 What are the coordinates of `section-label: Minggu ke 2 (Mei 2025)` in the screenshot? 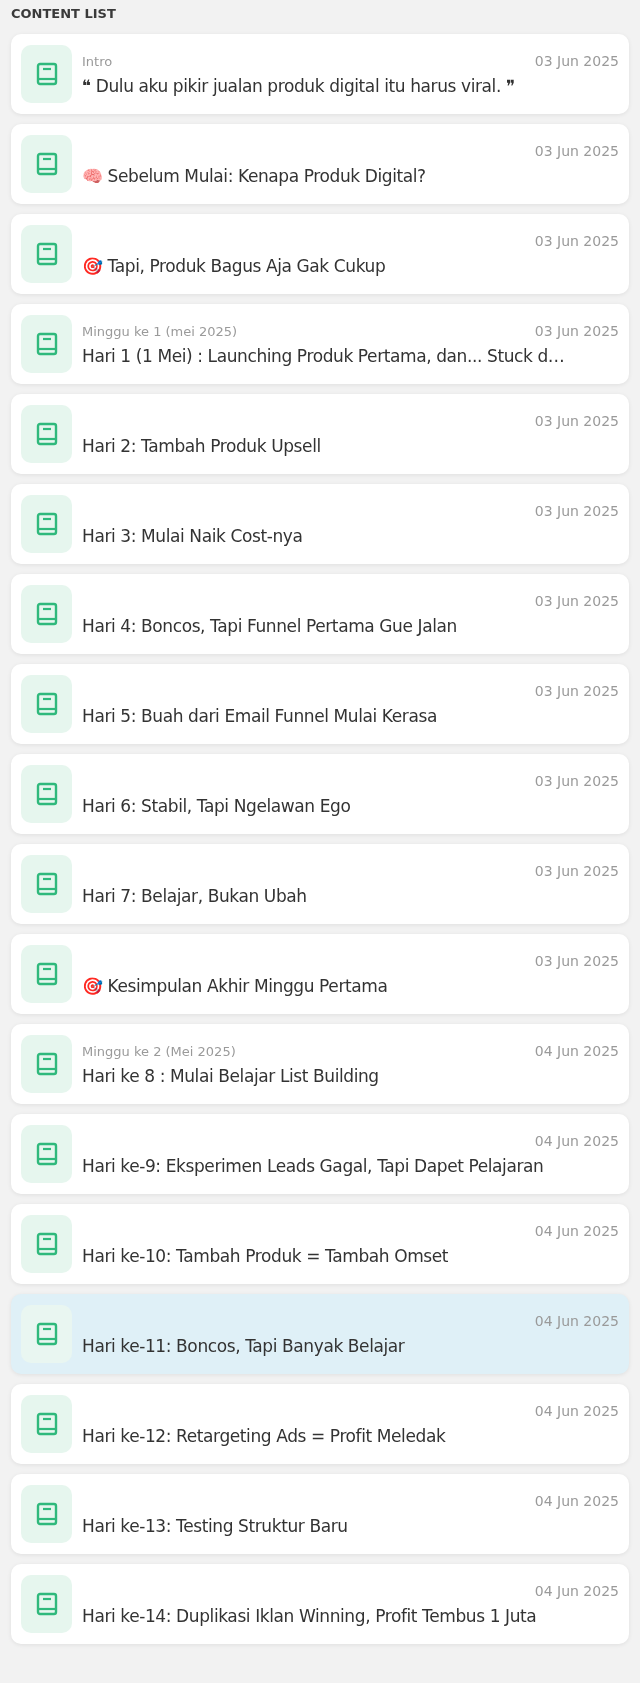 It's located at (159, 1051).